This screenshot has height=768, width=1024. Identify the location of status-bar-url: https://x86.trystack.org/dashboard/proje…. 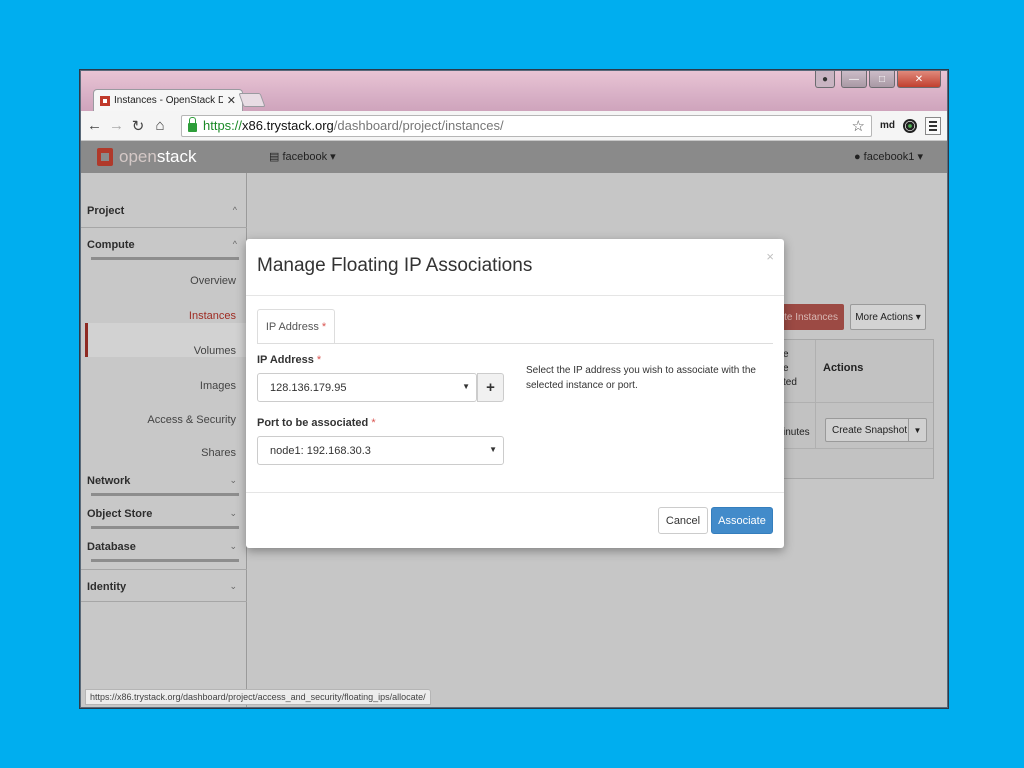
(258, 697).